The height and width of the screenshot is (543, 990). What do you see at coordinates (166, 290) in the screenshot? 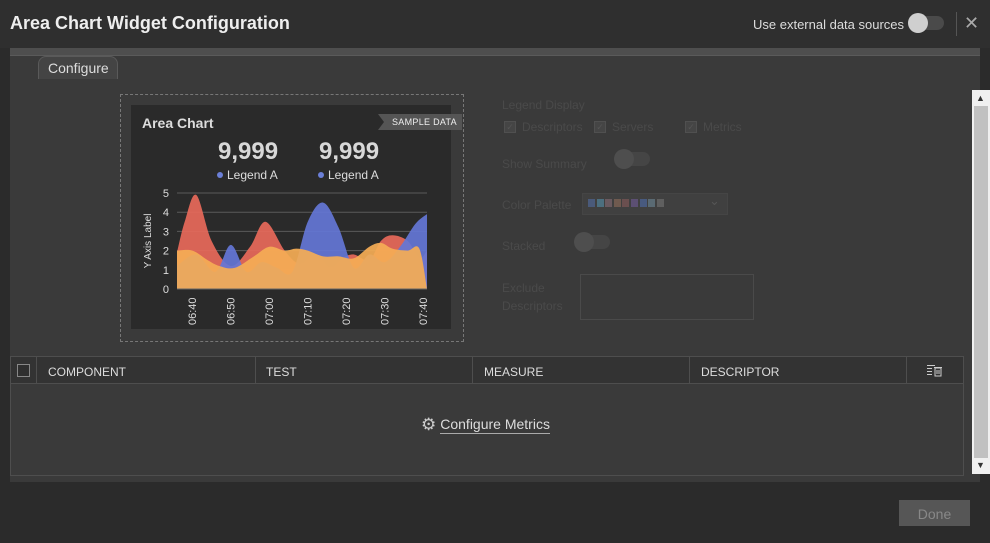
I see `y-tick-label: 0` at bounding box center [166, 290].